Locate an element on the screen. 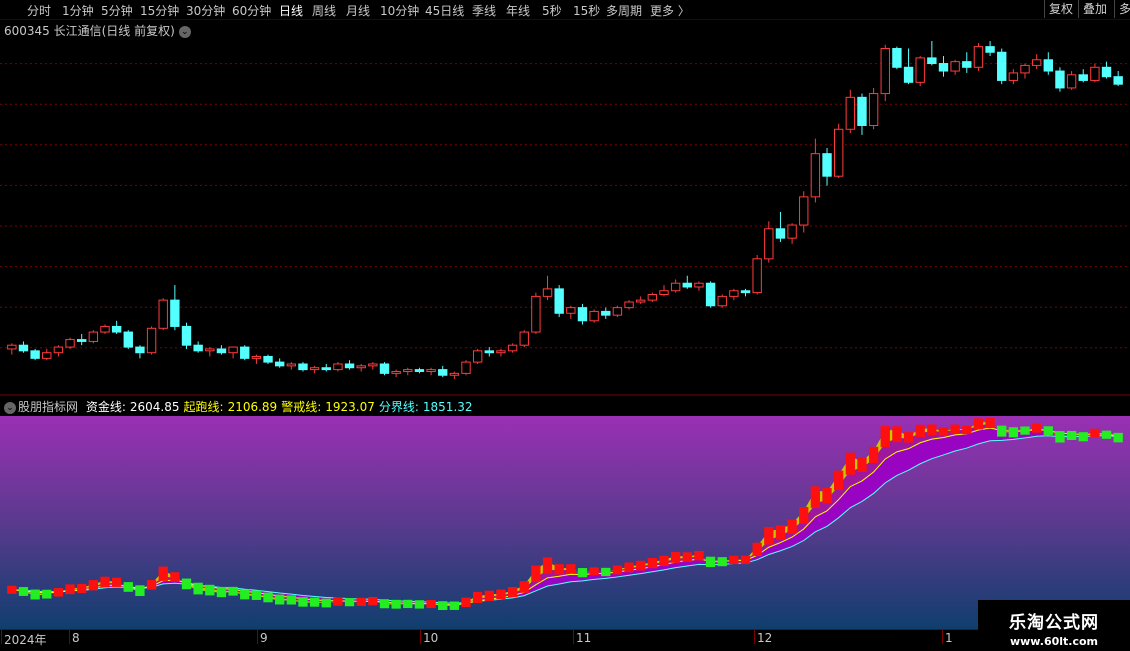 This screenshot has height=651, width=1130. period-tab: 季线 is located at coordinates (484, 10).